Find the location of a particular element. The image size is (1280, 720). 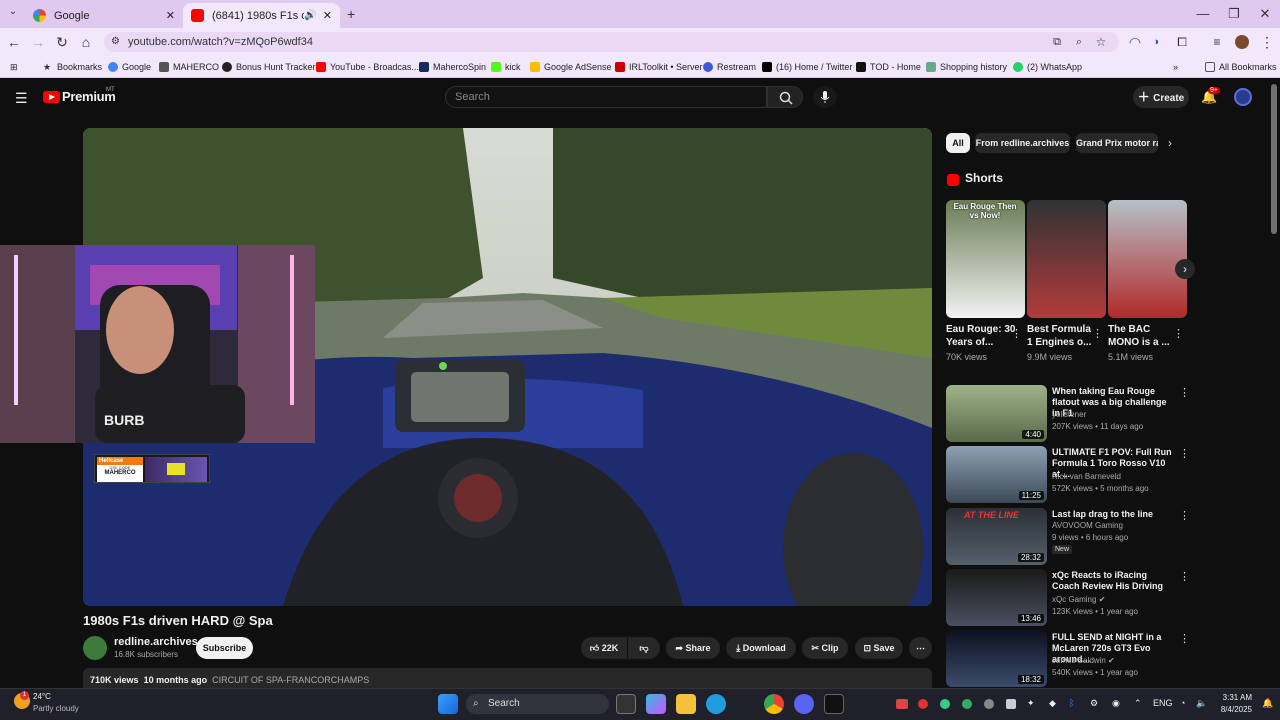

apps-icon: ⊞ is located at coordinates (14, 67).